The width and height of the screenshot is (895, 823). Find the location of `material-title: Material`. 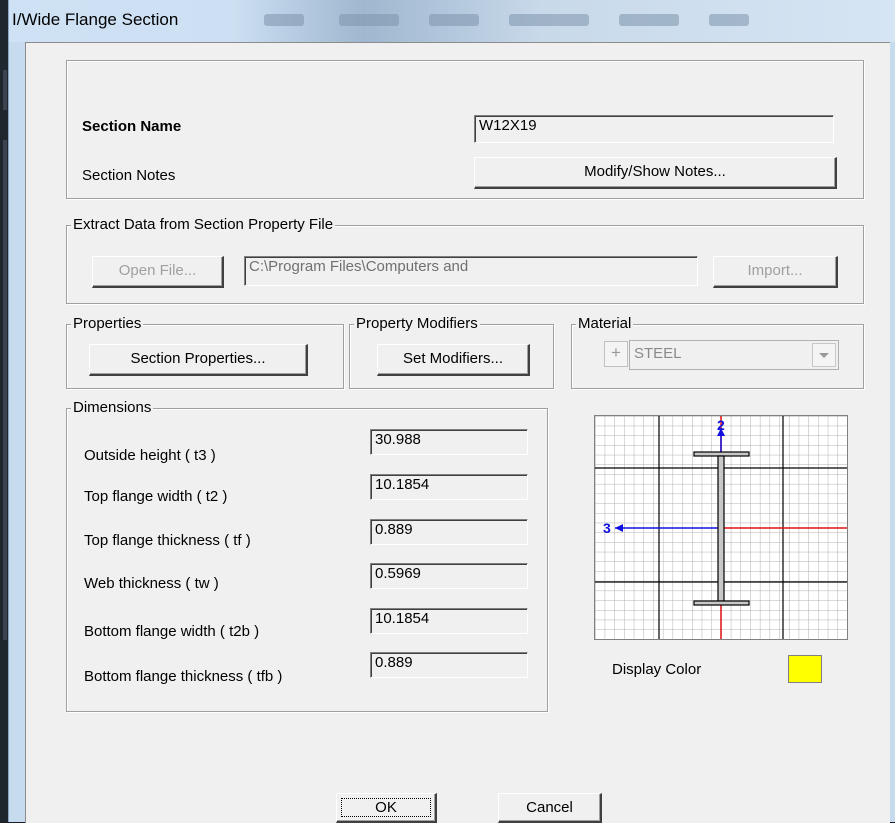

material-title: Material is located at coordinates (605, 324).